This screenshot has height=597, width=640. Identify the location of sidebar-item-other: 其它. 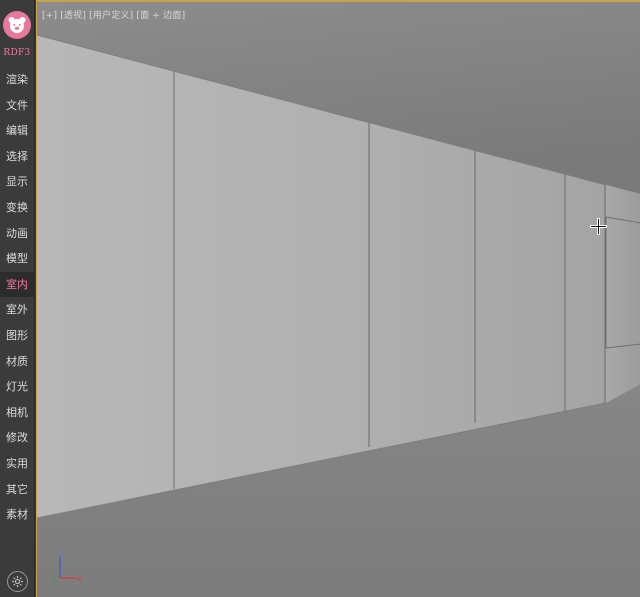
(17, 490).